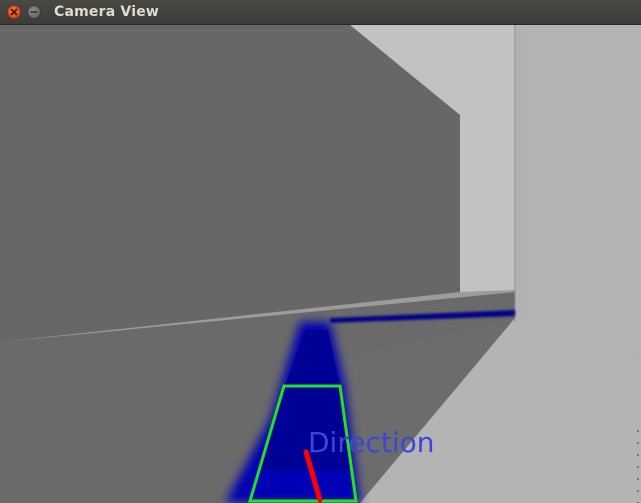 This screenshot has height=503, width=641. I want to click on window-titlebar: Camera View, so click(320, 12).